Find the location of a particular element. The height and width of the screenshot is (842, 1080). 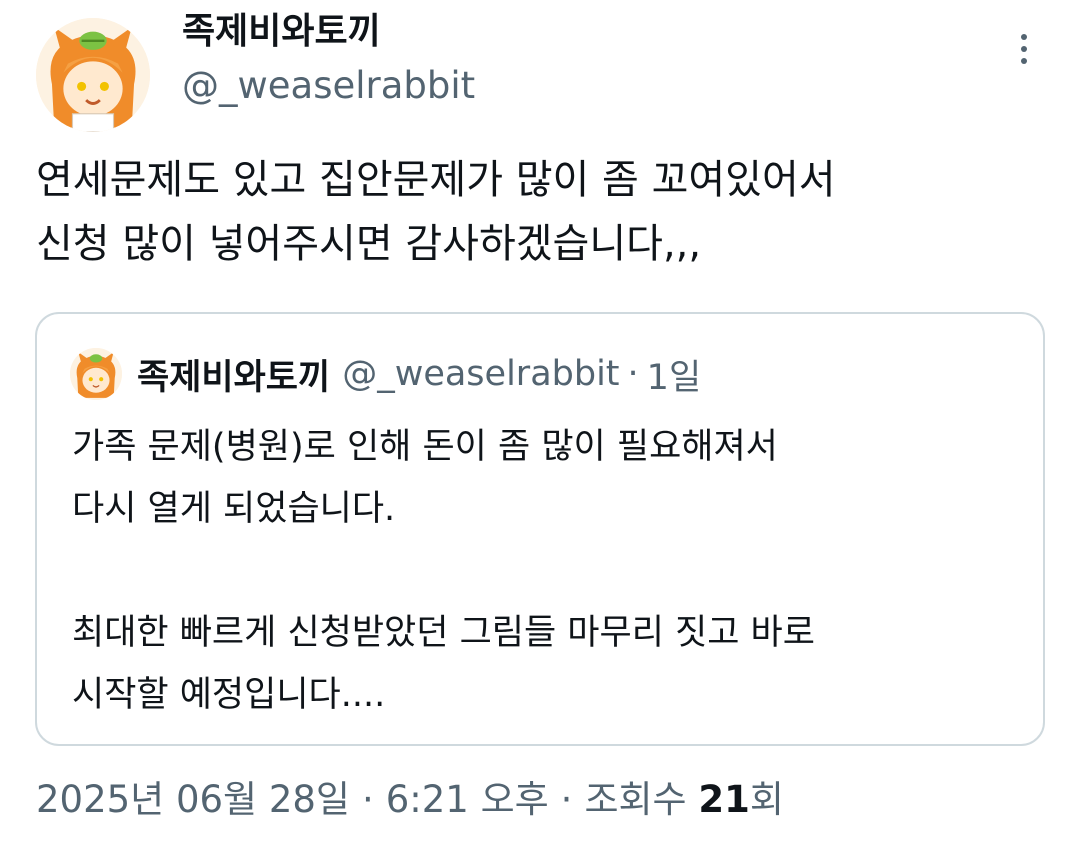

author-avatar is located at coordinates (93, 75).